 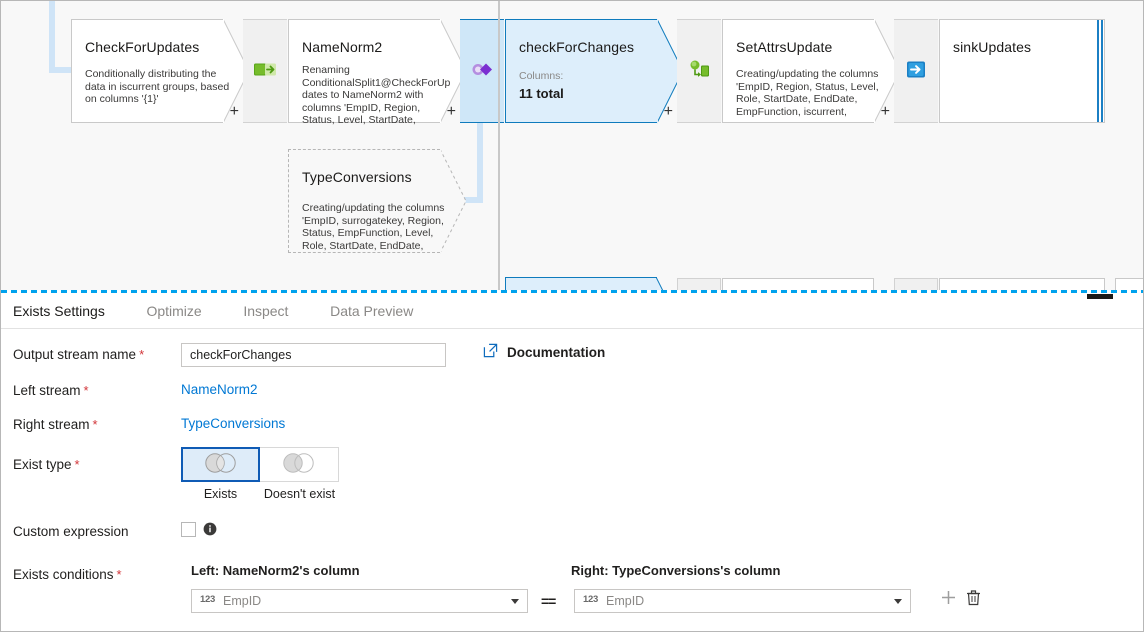 I want to click on documentation-link: Documentation, so click(x=544, y=352).